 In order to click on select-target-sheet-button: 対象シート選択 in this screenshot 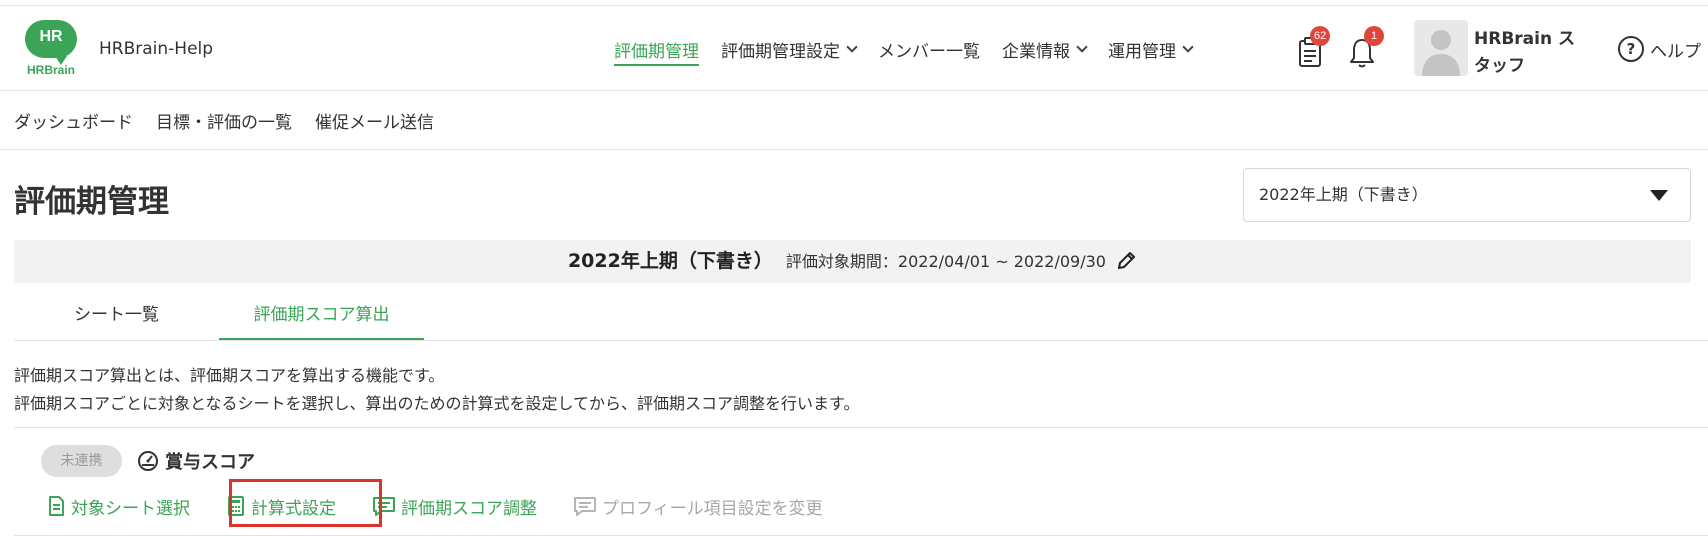, I will do `click(118, 506)`.